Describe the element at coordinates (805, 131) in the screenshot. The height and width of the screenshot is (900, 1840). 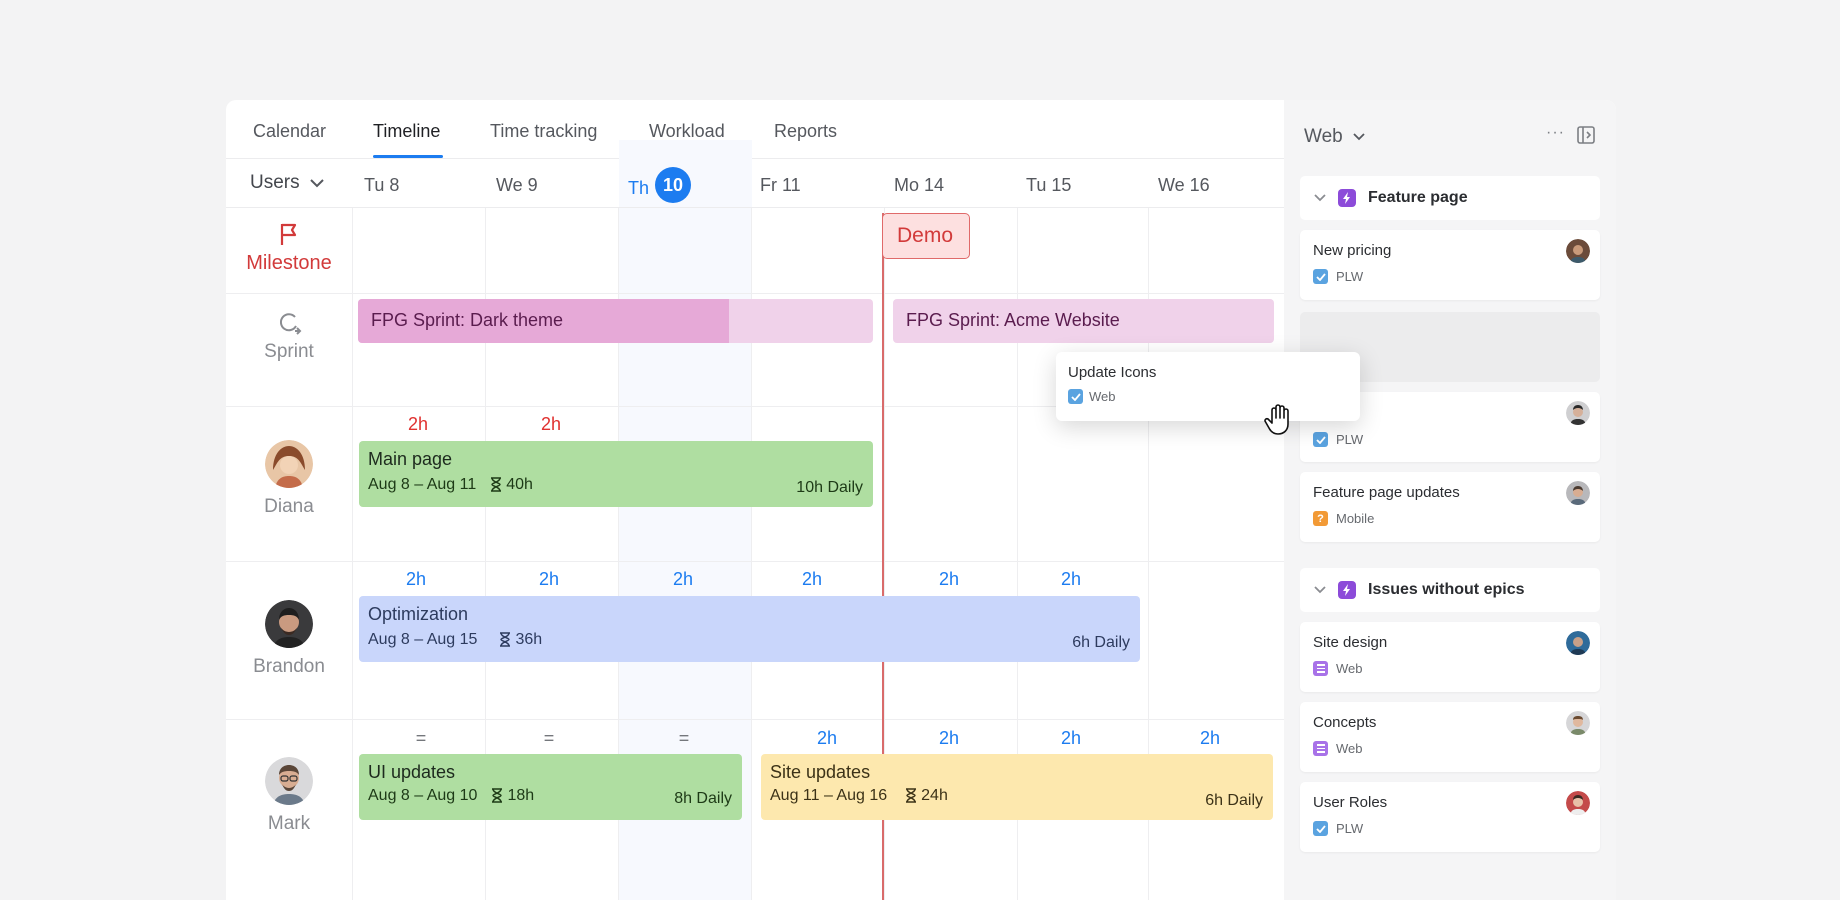
I see `tab-reports: Reports` at that location.